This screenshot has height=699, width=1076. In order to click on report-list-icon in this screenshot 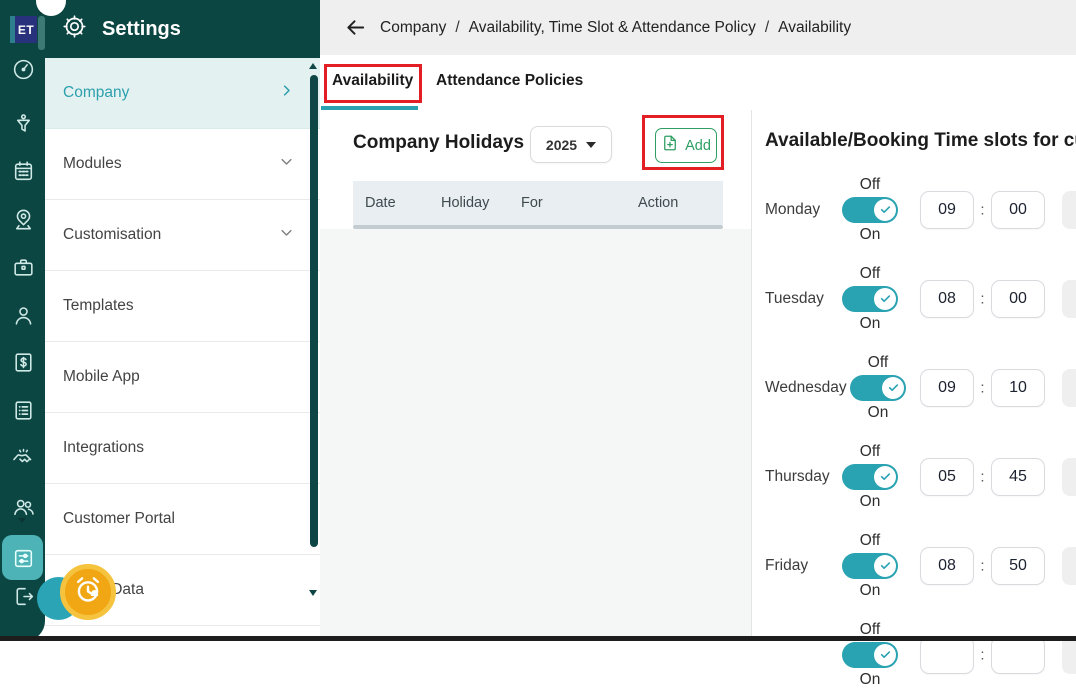, I will do `click(23, 410)`.